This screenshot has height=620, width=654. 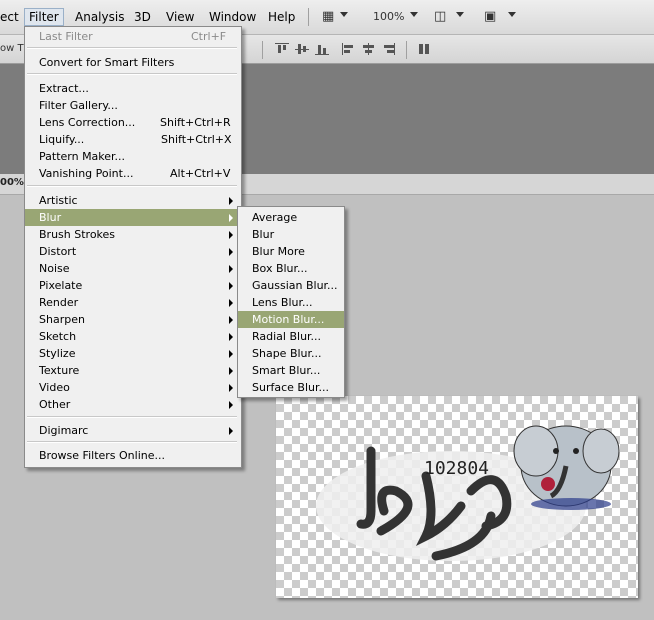 What do you see at coordinates (54, 268) in the screenshot?
I see `menu-item-label: Noise` at bounding box center [54, 268].